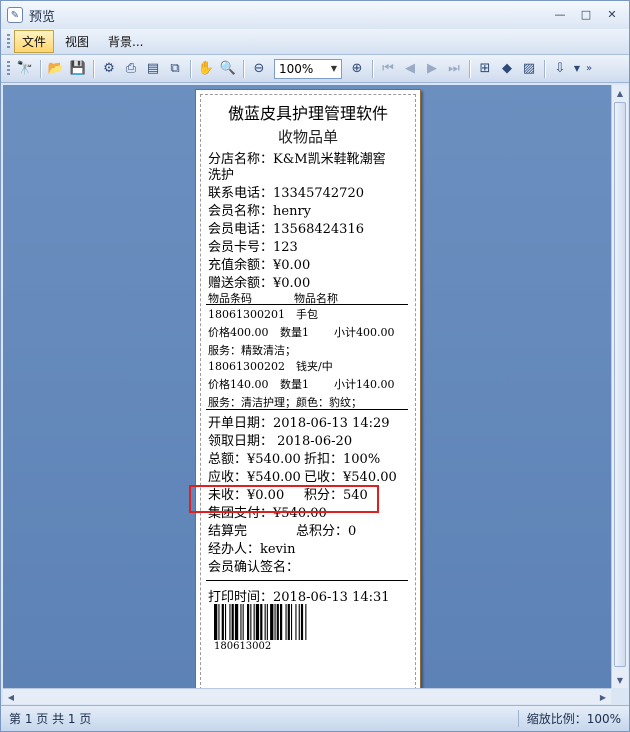  What do you see at coordinates (357, 69) in the screenshot?
I see `zoom-in-icon: ⊕` at bounding box center [357, 69].